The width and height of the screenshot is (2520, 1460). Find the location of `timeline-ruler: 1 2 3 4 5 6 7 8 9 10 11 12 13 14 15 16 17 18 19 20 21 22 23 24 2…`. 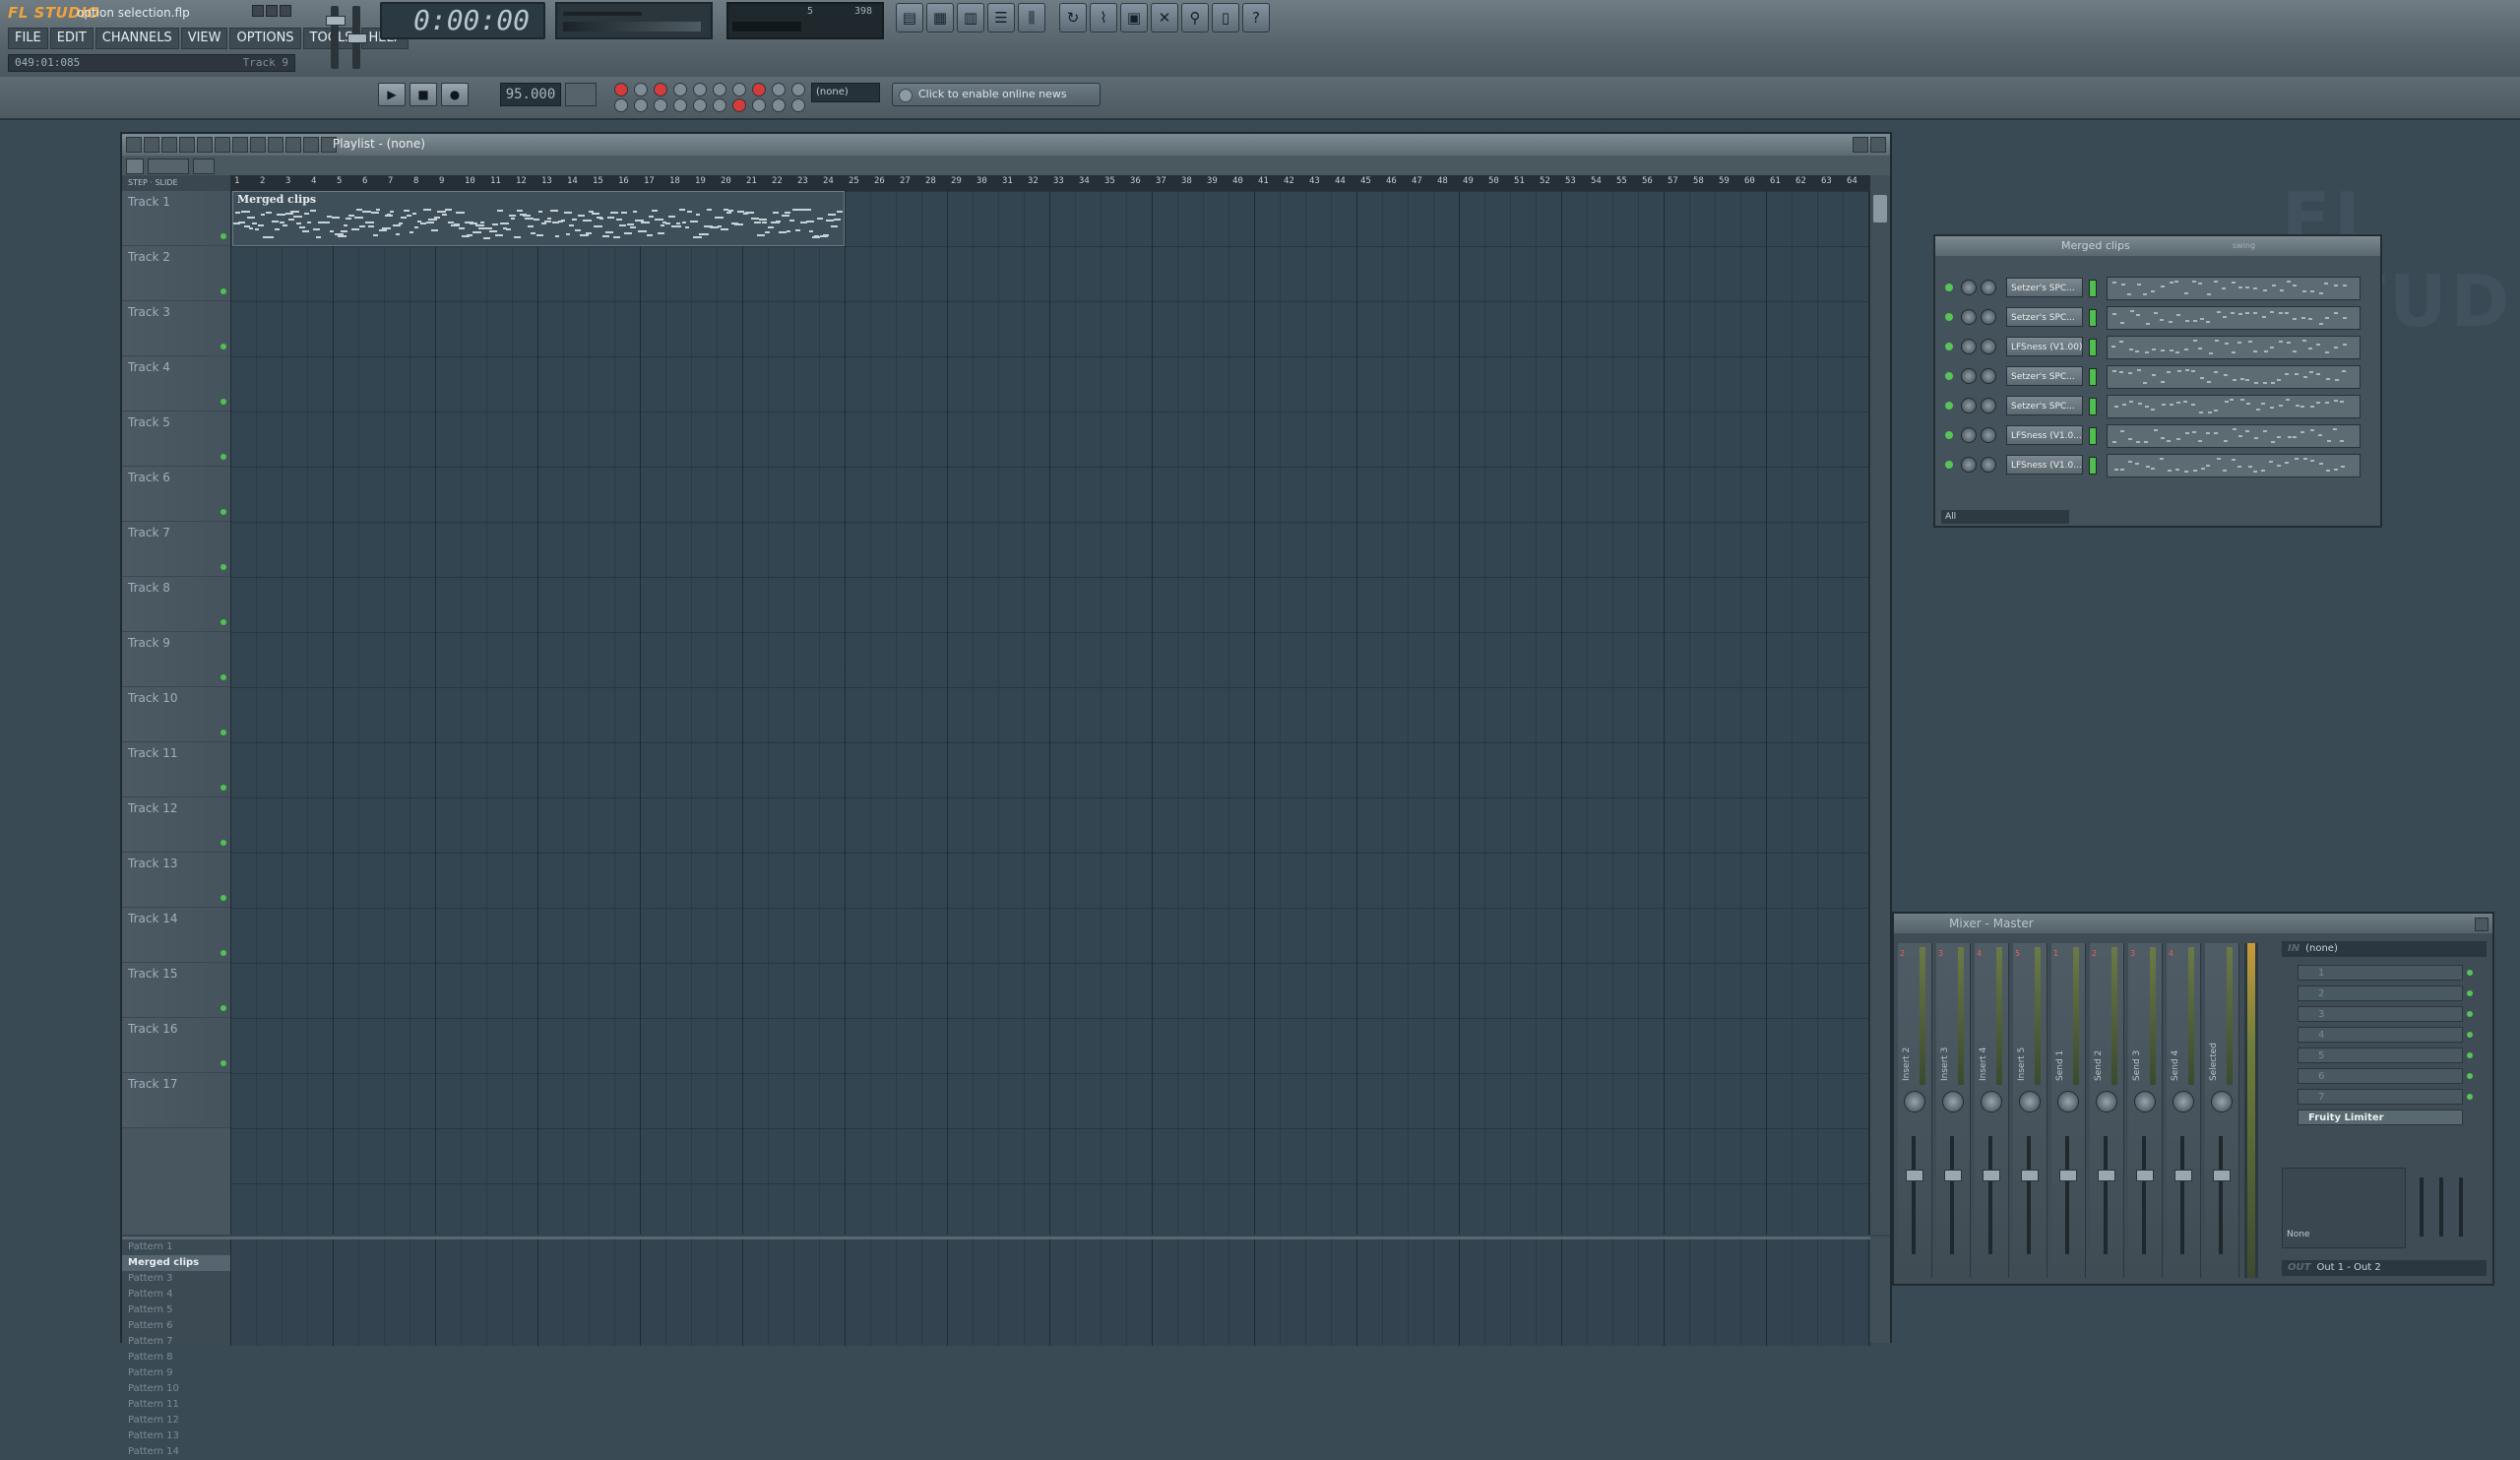

timeline-ruler: 1 2 3 4 5 6 7 8 9 10 11 12 13 14 15 16 17 18 19 20 21 22 23 24 2… is located at coordinates (1050, 183).